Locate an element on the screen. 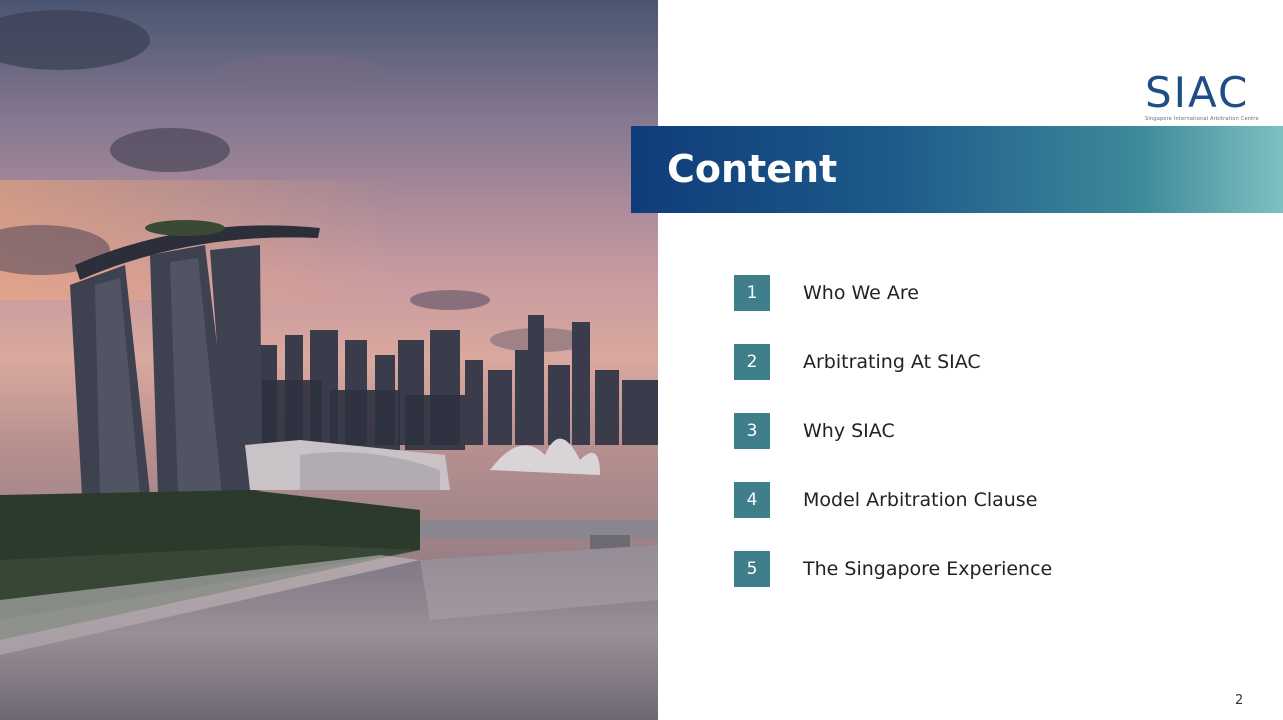 The image size is (1283, 720). page-number: 2 is located at coordinates (1239, 700).